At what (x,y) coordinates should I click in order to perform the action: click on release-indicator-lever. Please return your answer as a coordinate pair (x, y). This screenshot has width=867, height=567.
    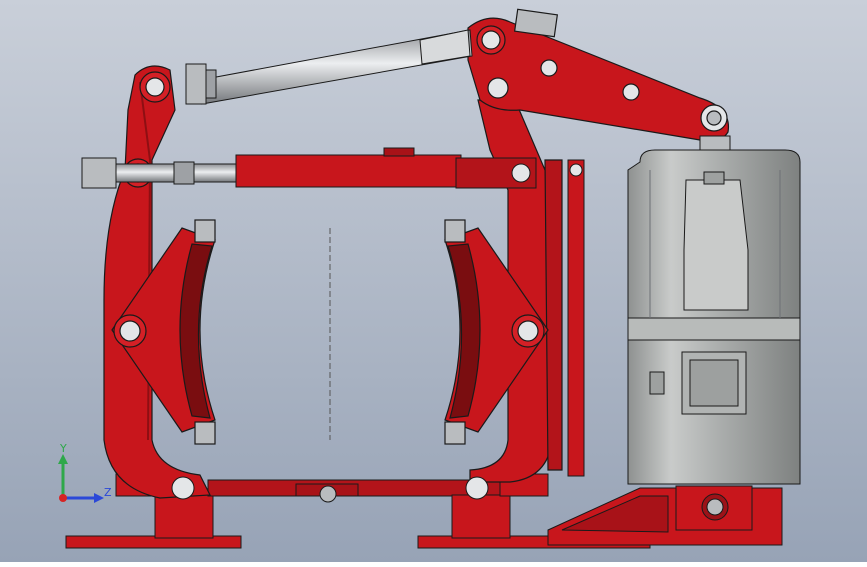
    Looking at the image, I should click on (576, 318).